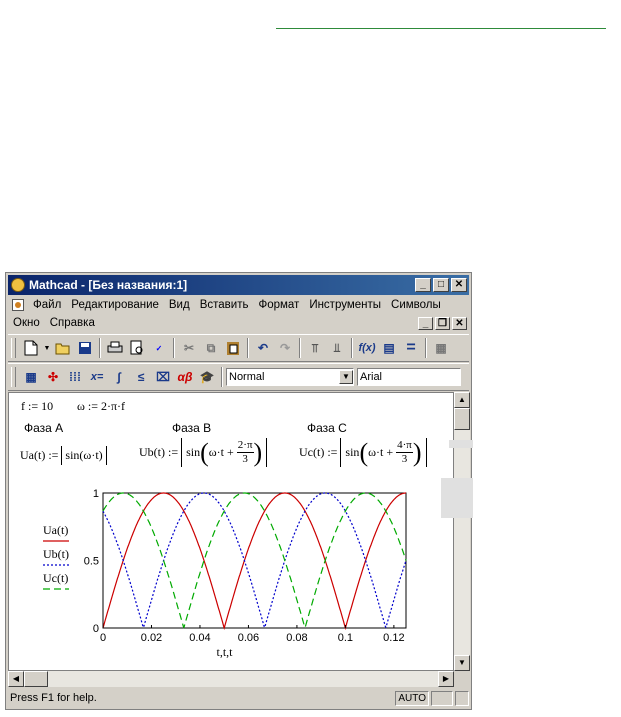 Image resolution: width=621 pixels, height=717 pixels. Describe the element at coordinates (462, 531) in the screenshot. I see `vertical-scrollbar: ▲ ▼` at that location.